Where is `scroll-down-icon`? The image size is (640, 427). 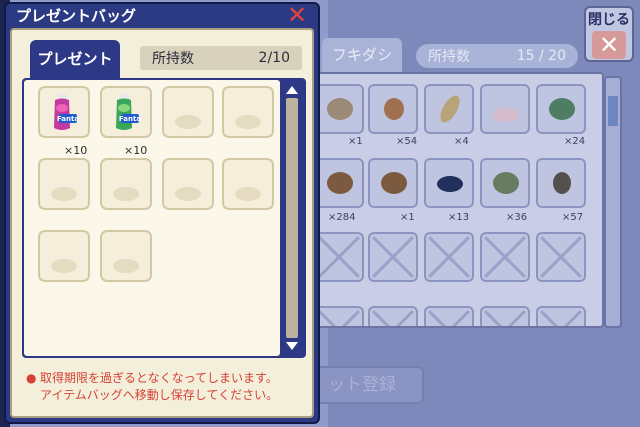
scroll-down-icon is located at coordinates (292, 346).